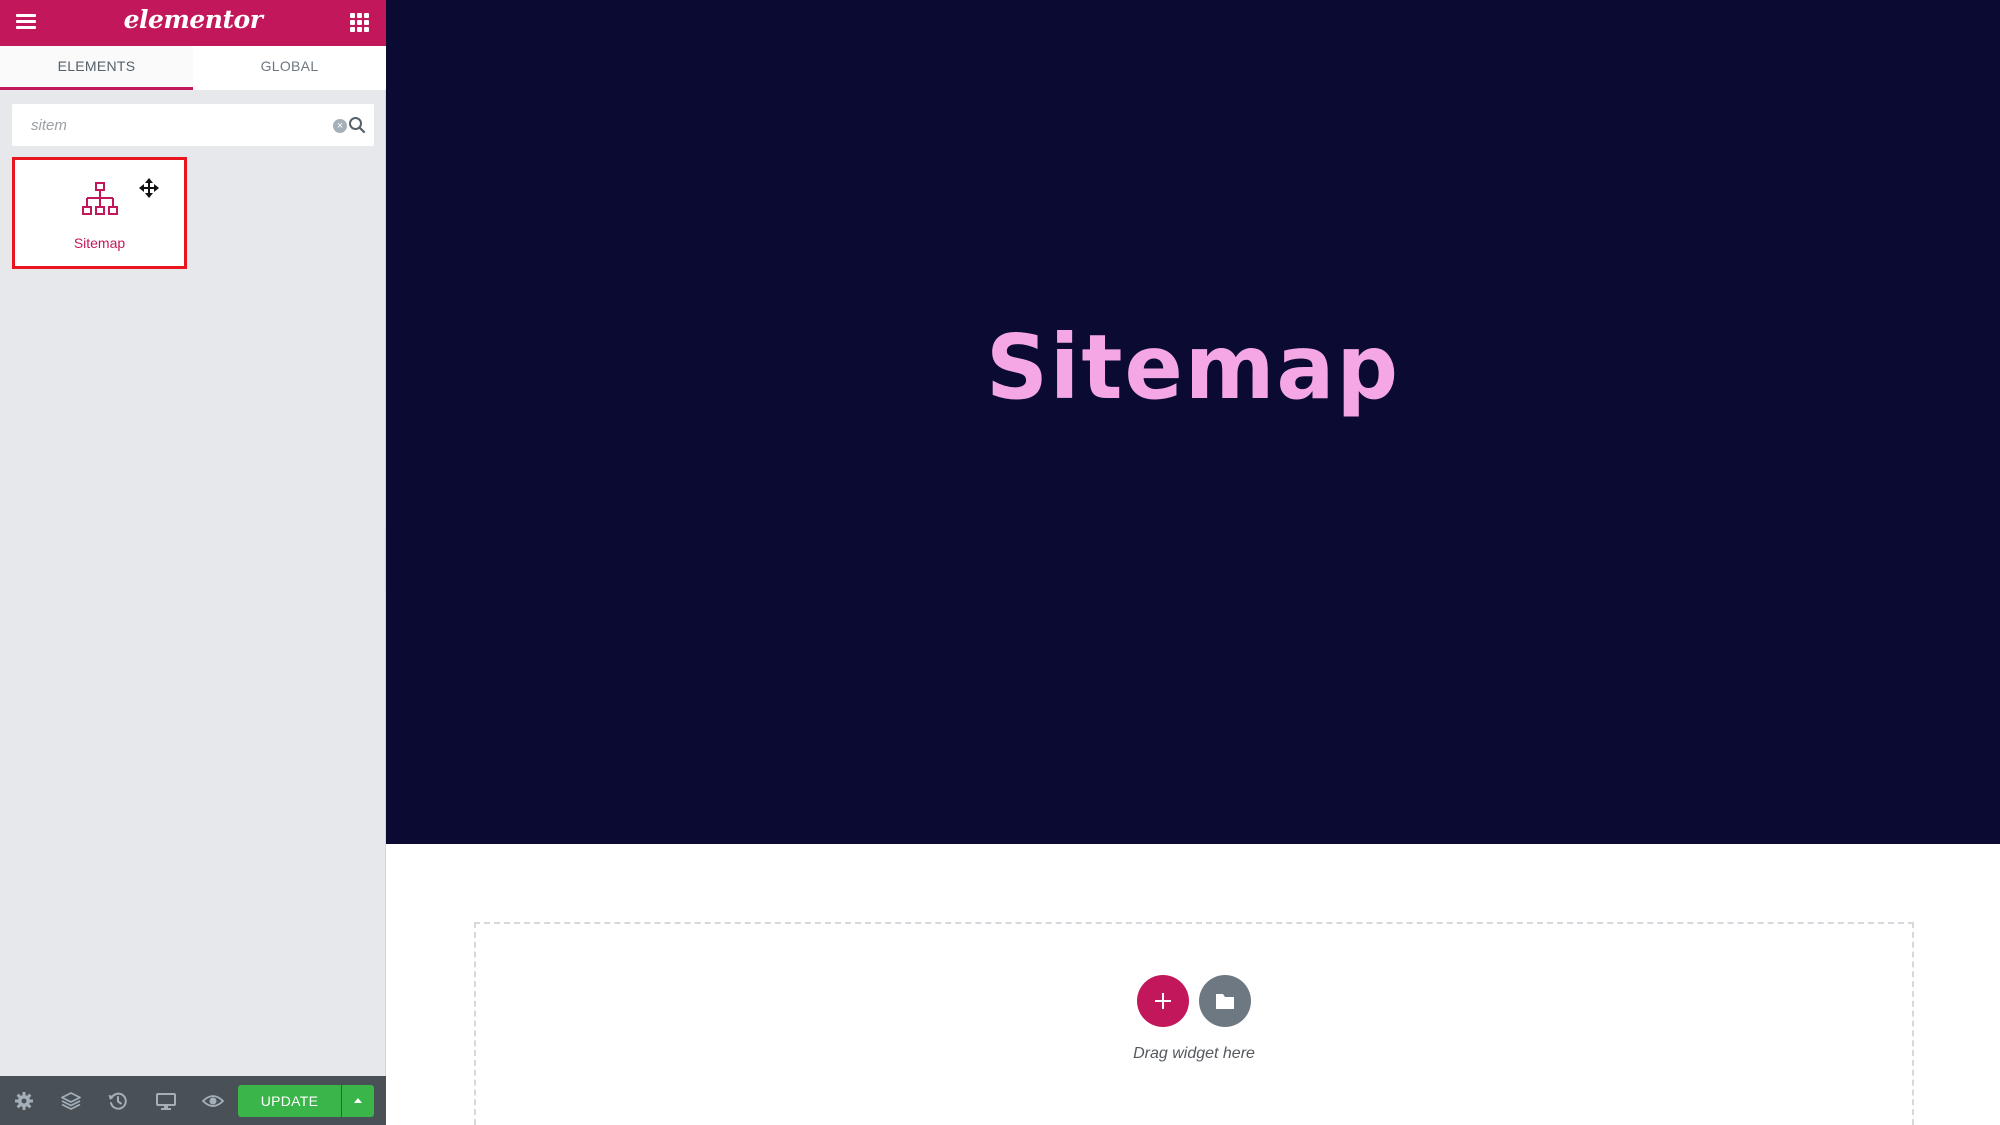 The width and height of the screenshot is (2000, 1125). Describe the element at coordinates (149, 188) in the screenshot. I see `move-cursor-icon` at that location.